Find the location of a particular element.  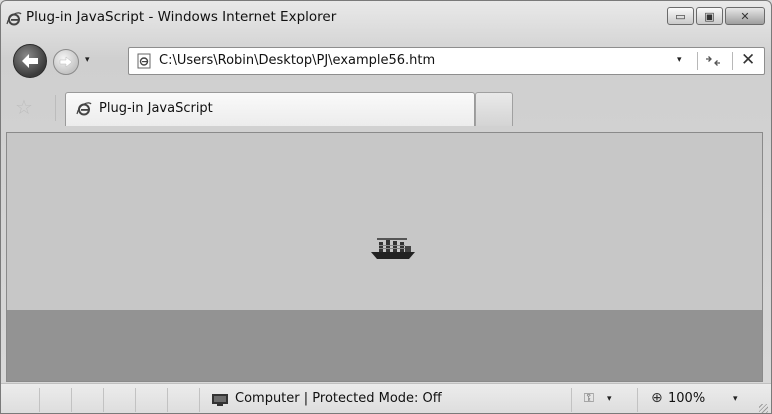

recent-pages-dropdown: ▾ is located at coordinates (87, 60).